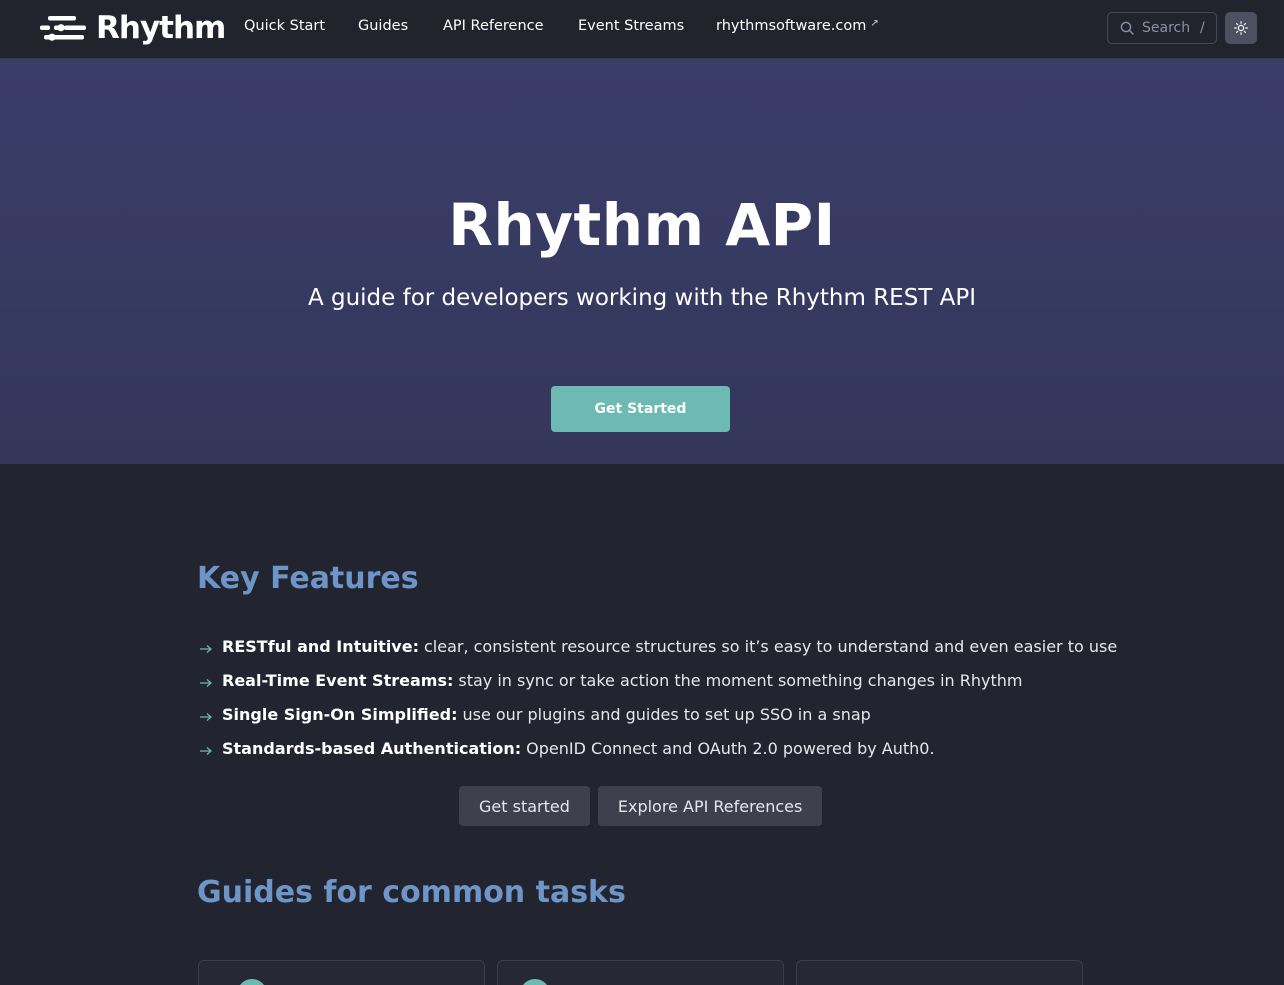 The image size is (1284, 985). Describe the element at coordinates (63, 28) in the screenshot. I see `rhythm-logo-icon` at that location.